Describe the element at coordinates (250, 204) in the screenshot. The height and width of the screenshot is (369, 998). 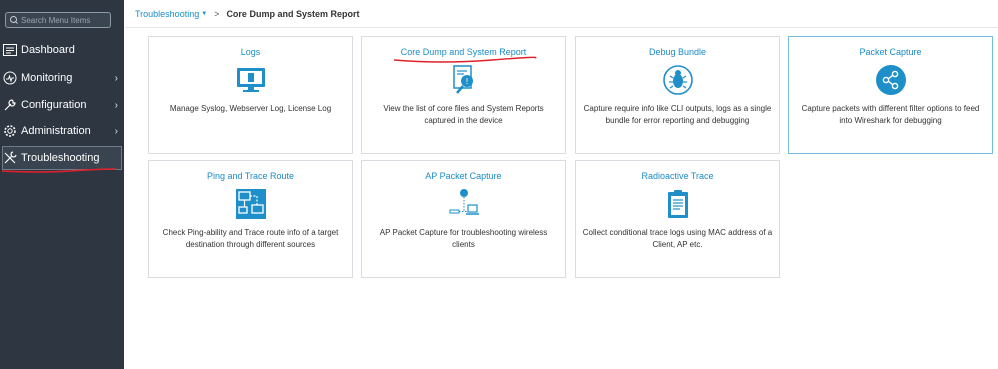
I see `network-monitors-icon` at that location.